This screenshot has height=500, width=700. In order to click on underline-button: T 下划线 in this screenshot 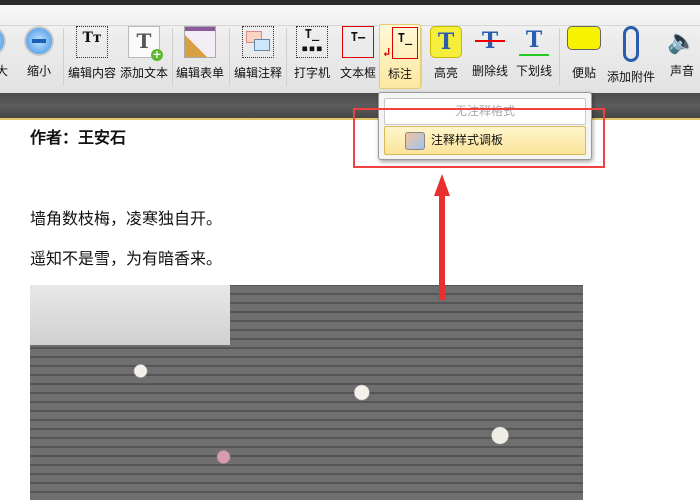, I will do `click(534, 55)`.